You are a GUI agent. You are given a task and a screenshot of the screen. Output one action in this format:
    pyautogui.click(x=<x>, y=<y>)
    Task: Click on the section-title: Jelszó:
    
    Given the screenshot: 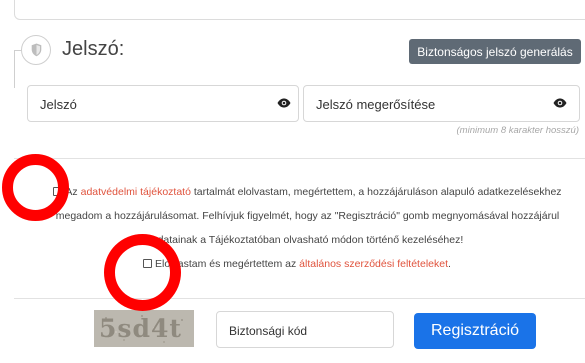 What is the action you would take?
    pyautogui.click(x=93, y=49)
    